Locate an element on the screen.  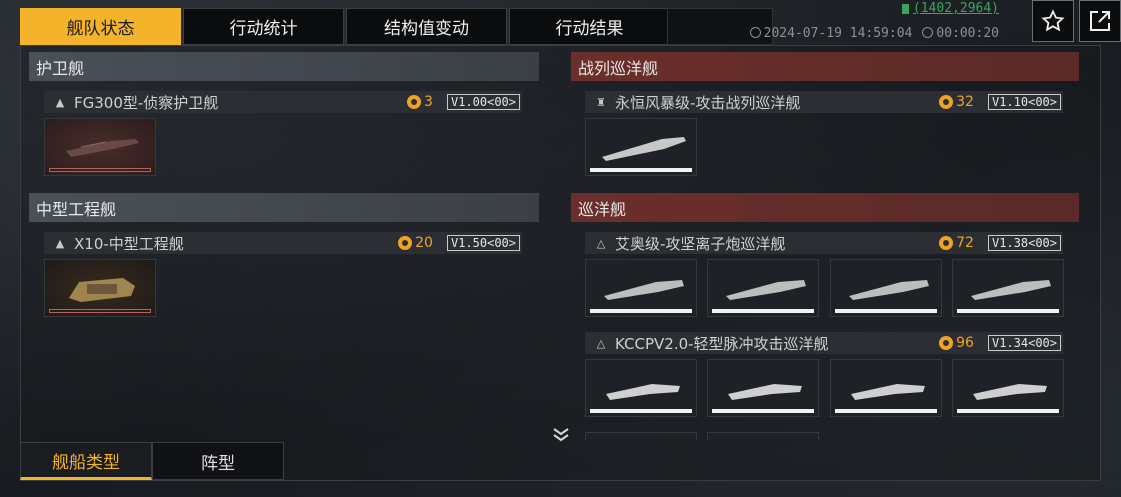
version-badge: V1.50<00> is located at coordinates (483, 243).